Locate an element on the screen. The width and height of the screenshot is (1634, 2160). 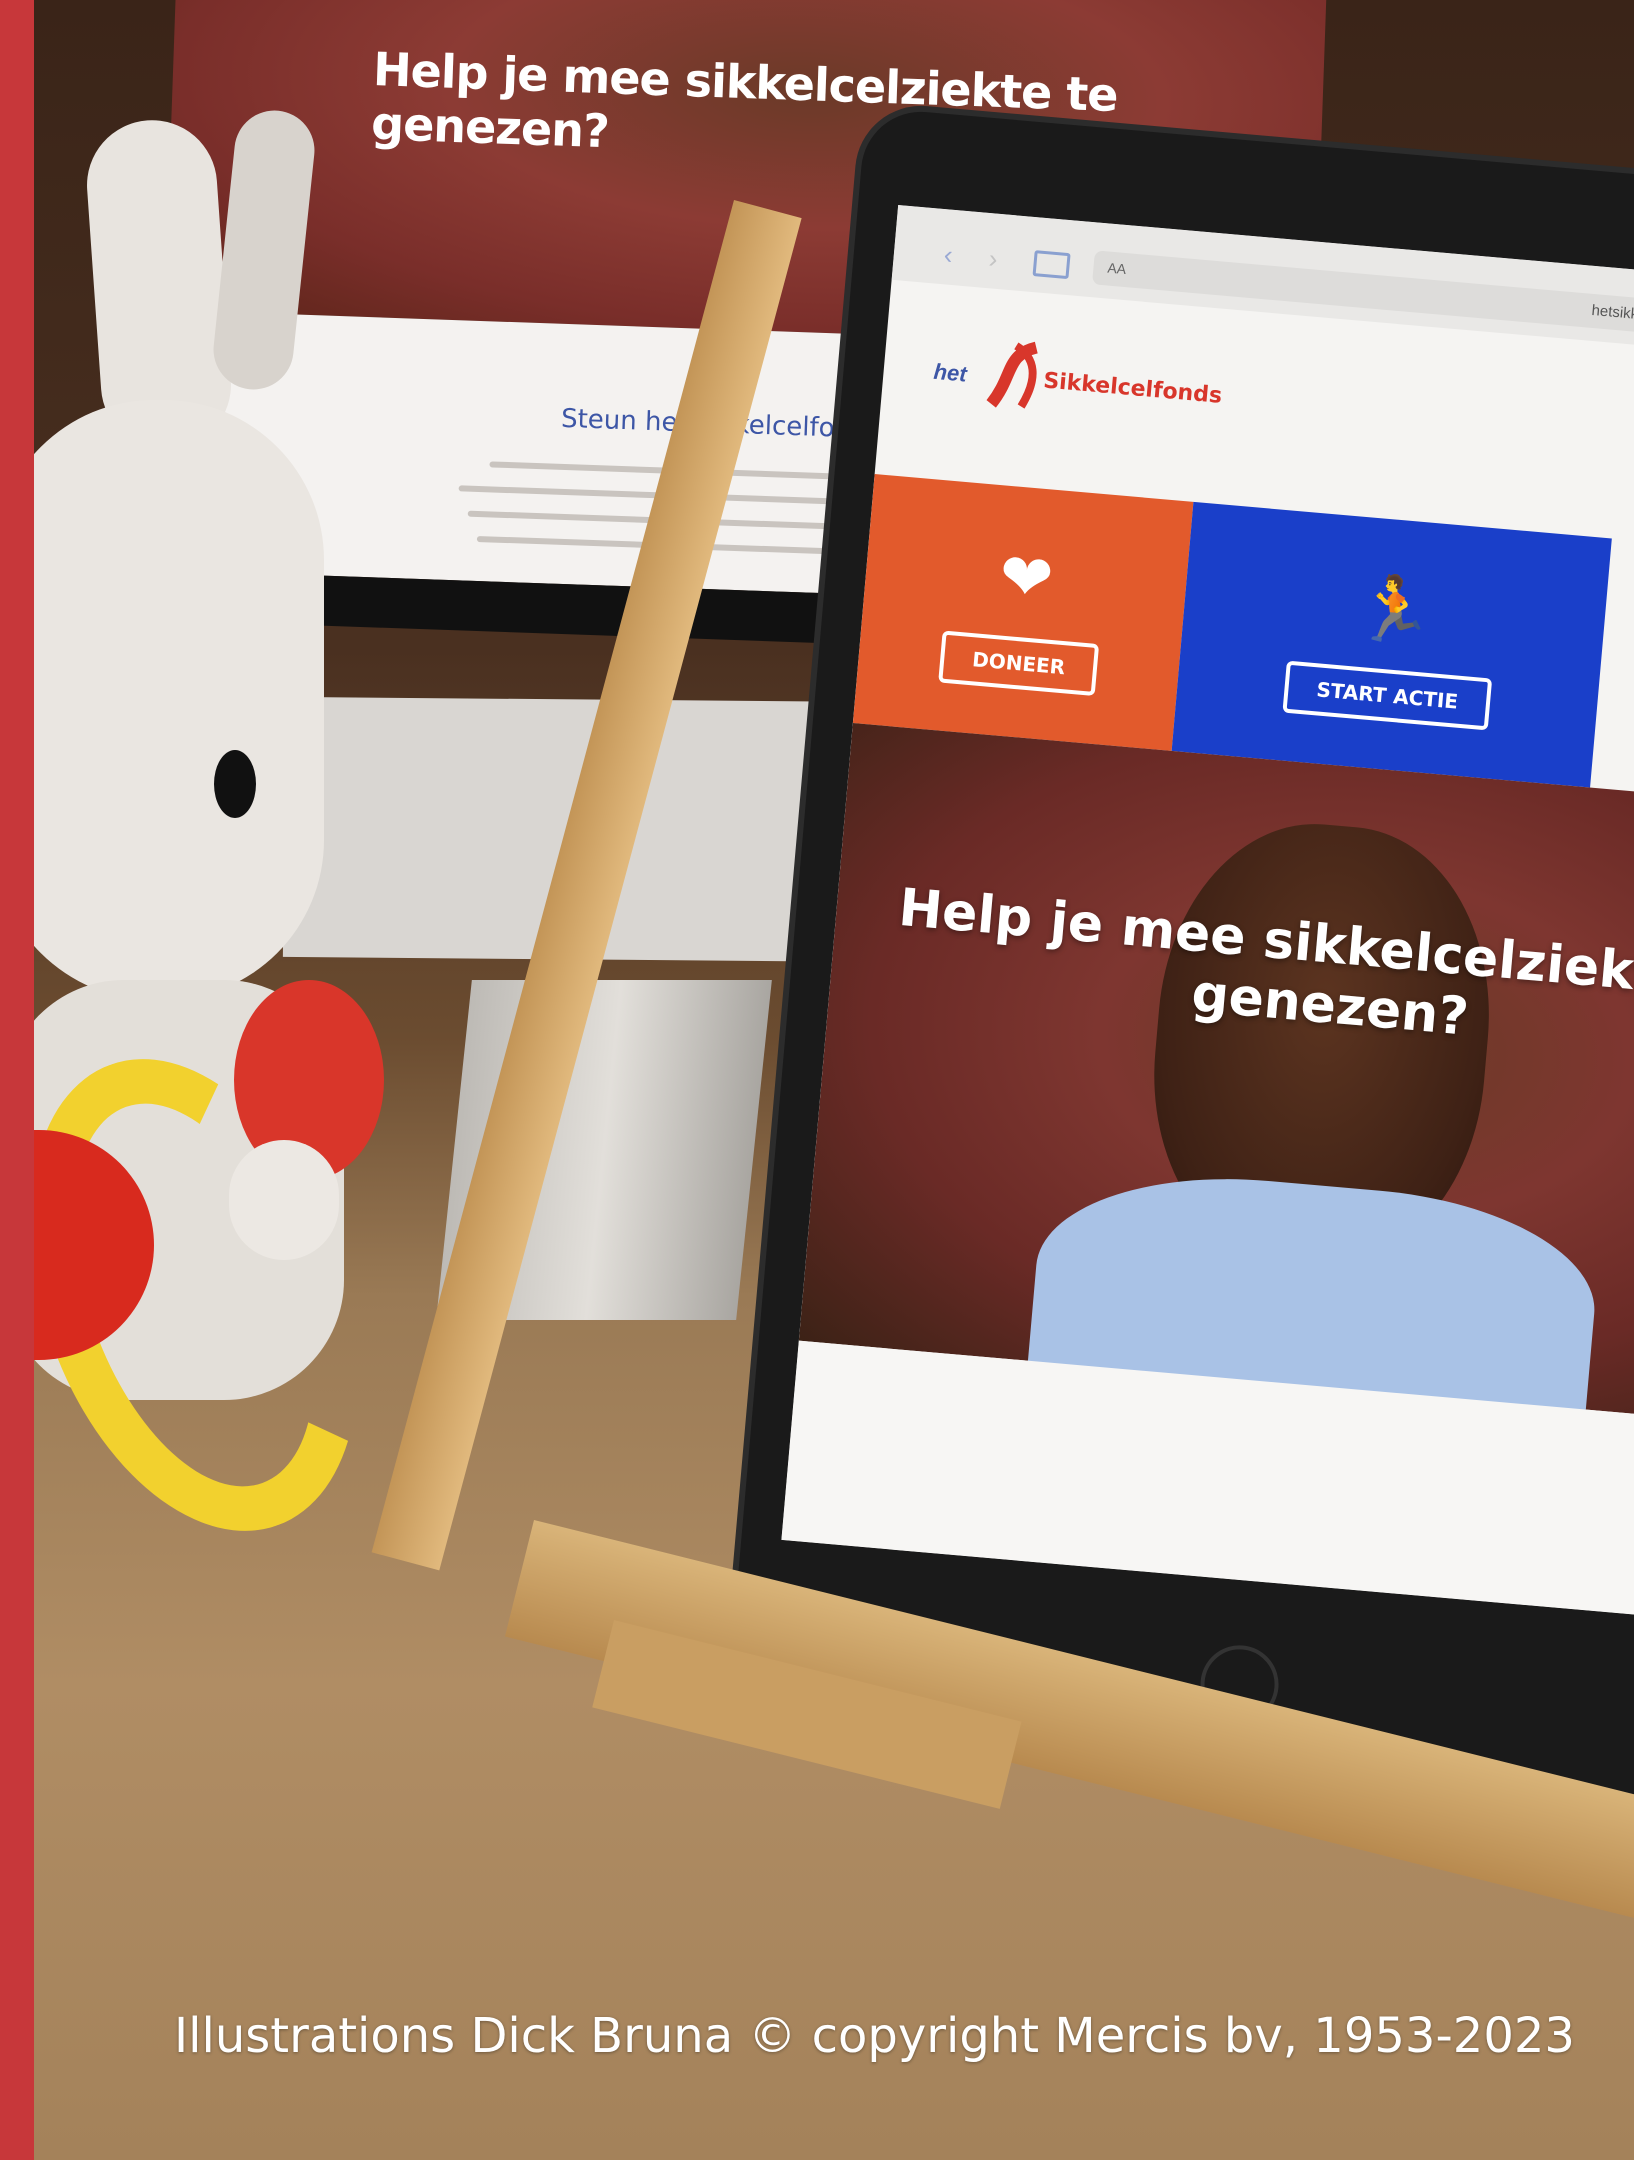
head is located at coordinates (179, 700).